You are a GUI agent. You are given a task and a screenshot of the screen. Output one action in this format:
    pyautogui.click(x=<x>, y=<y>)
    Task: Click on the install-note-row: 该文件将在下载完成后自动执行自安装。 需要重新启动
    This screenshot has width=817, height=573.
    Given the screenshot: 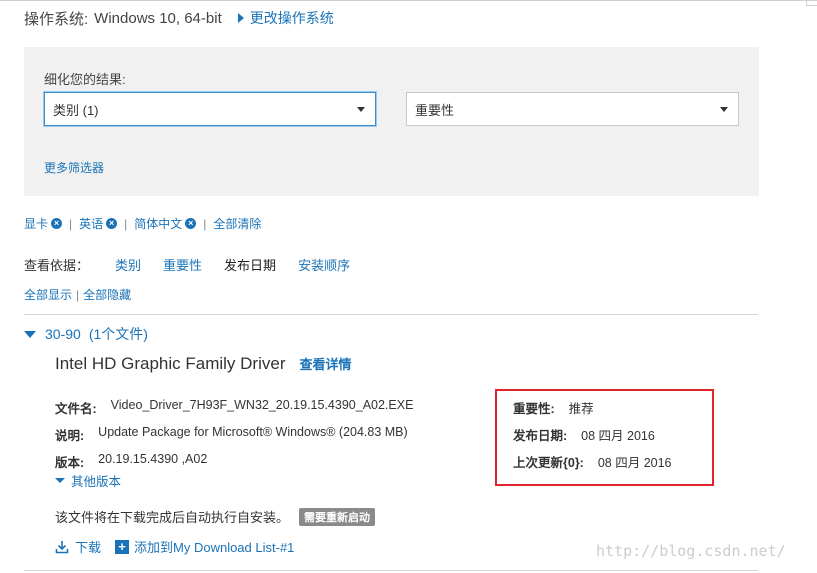 What is the action you would take?
    pyautogui.click(x=215, y=516)
    